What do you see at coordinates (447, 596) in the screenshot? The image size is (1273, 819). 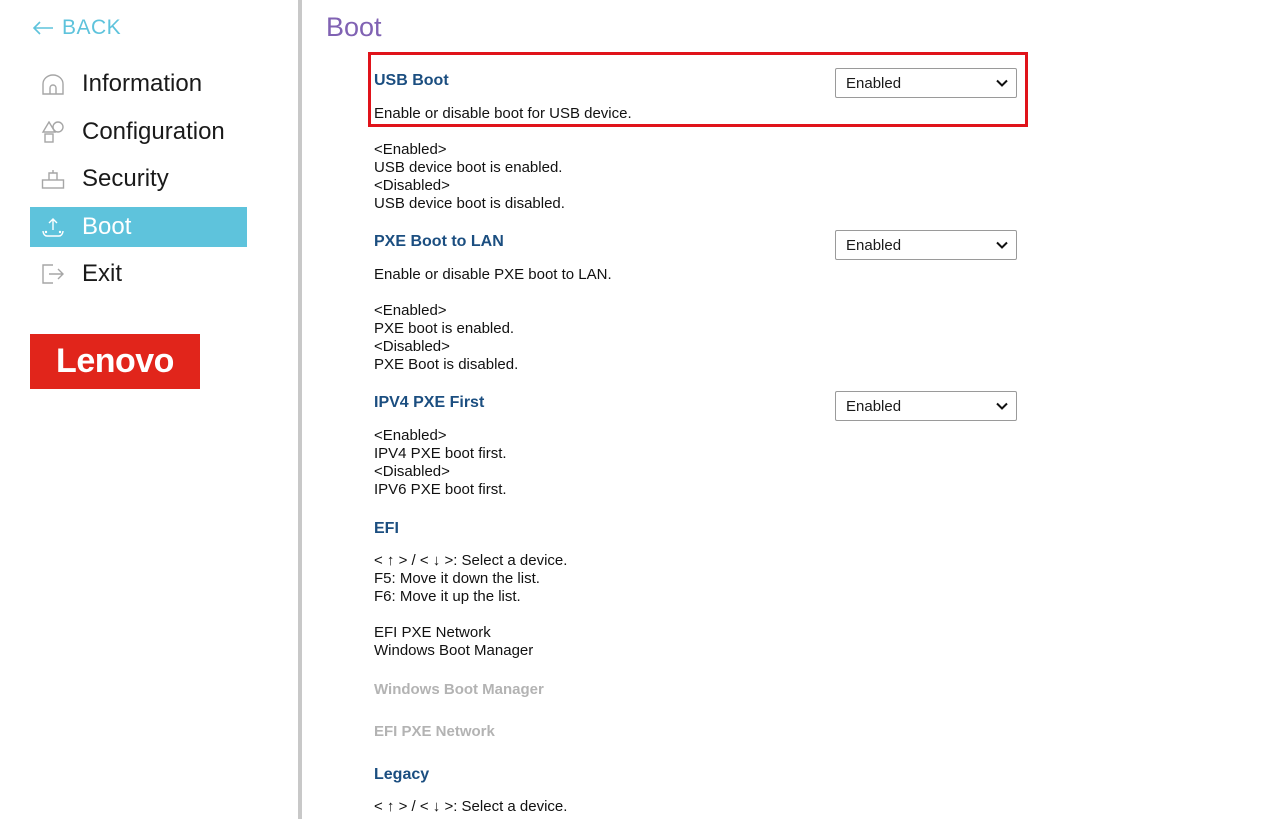 I see `efi-help-3: F6: Move it up the list.` at bounding box center [447, 596].